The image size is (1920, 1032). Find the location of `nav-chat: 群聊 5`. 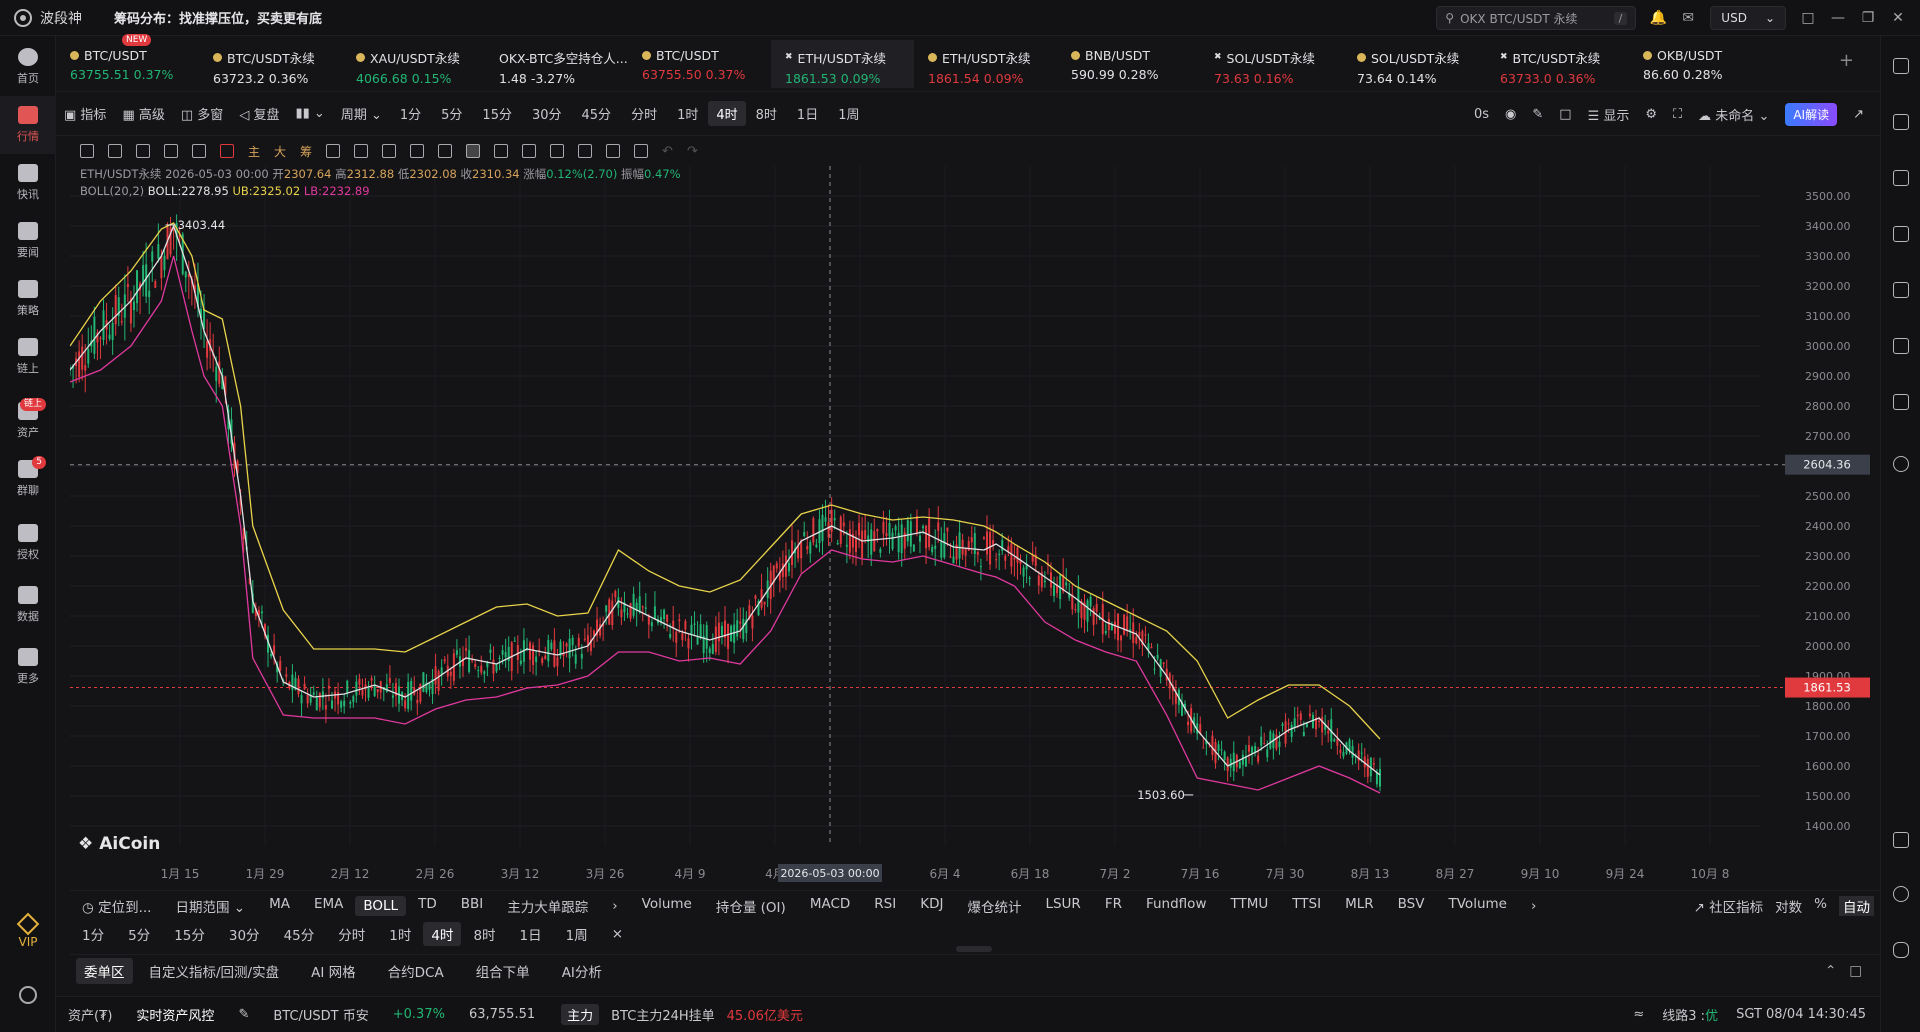

nav-chat: 群聊 5 is located at coordinates (28, 479).